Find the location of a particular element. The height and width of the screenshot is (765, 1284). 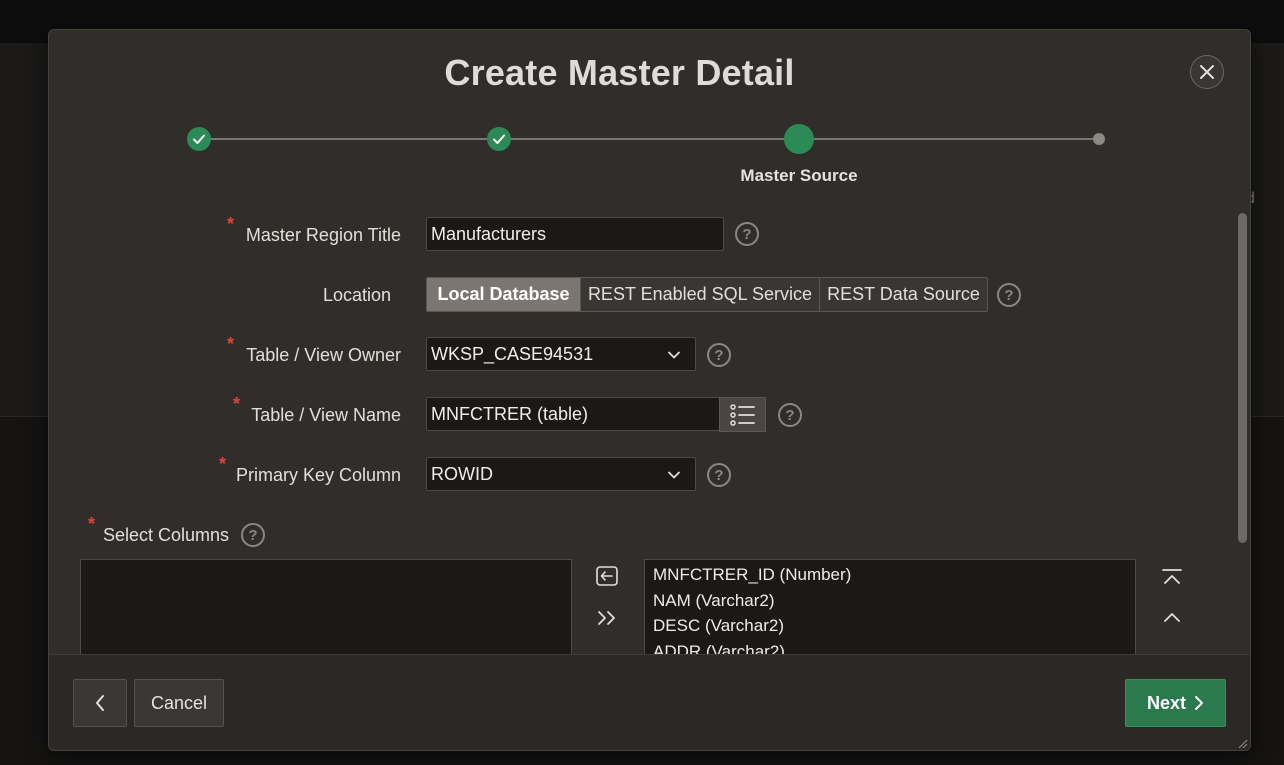

dialog-scrollbar is located at coordinates (1242, 378).